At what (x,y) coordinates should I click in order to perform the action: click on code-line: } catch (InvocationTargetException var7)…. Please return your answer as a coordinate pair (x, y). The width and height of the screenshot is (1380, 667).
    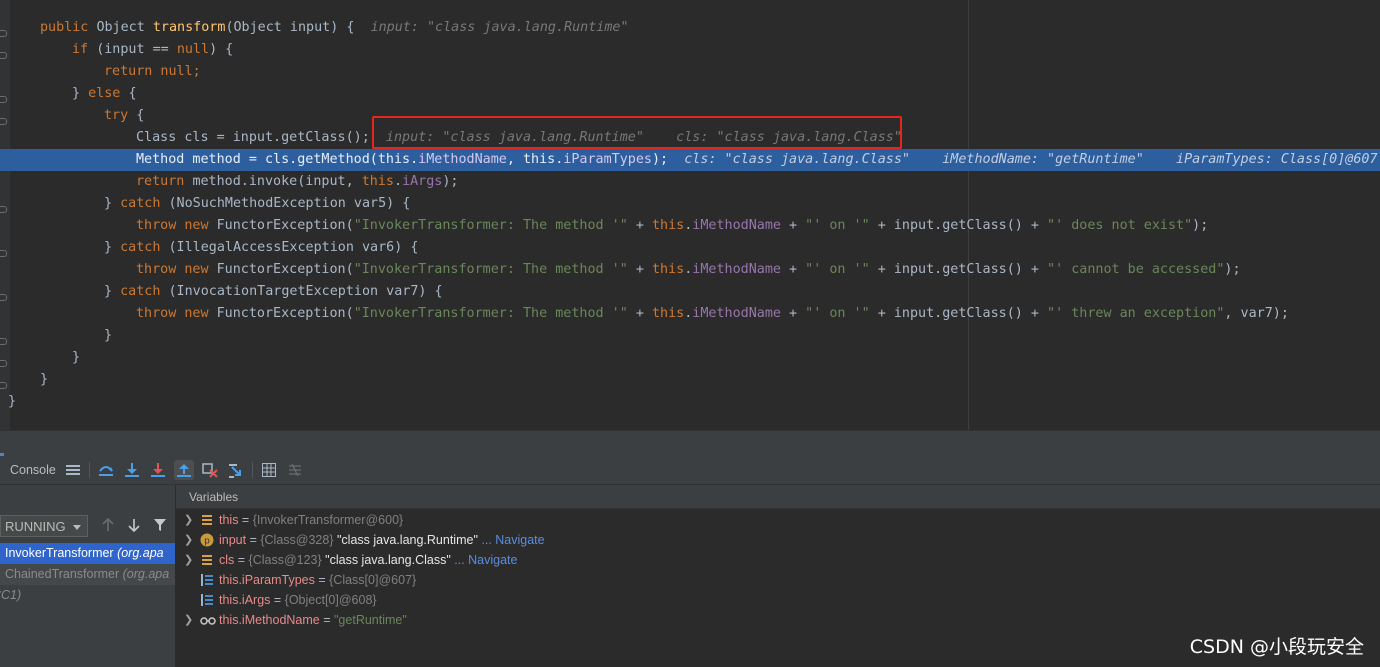
    Looking at the image, I should click on (690, 292).